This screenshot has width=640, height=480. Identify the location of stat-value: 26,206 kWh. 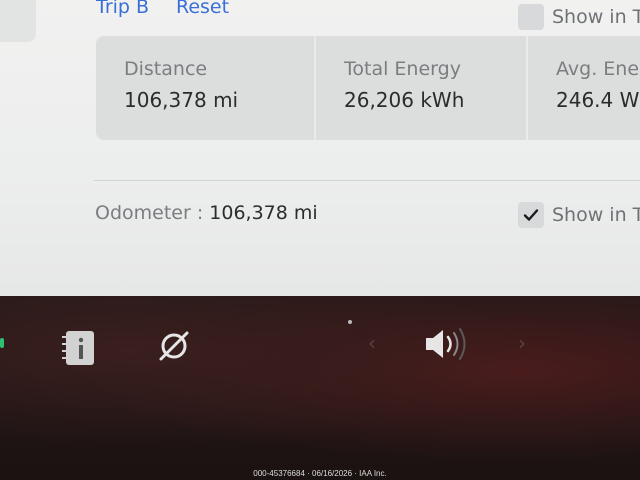
(404, 100).